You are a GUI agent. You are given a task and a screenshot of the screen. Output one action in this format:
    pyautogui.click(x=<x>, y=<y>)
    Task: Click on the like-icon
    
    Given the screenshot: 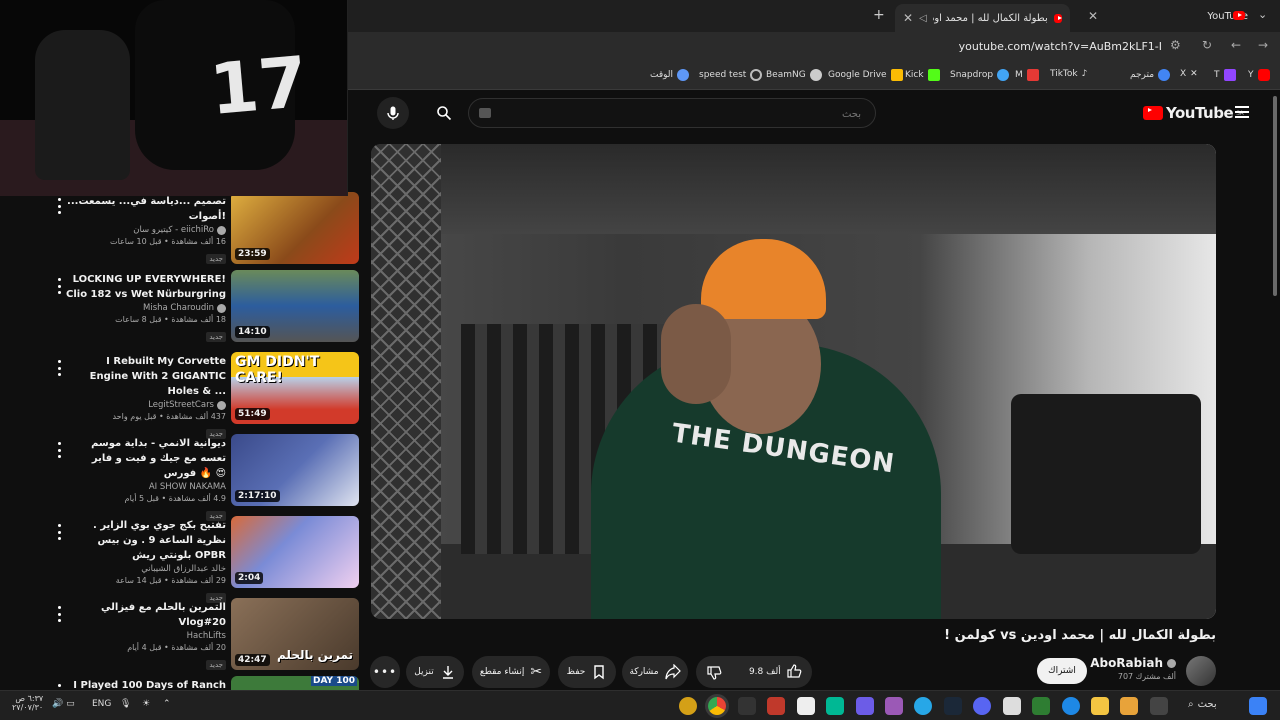 What is the action you would take?
    pyautogui.click(x=794, y=671)
    